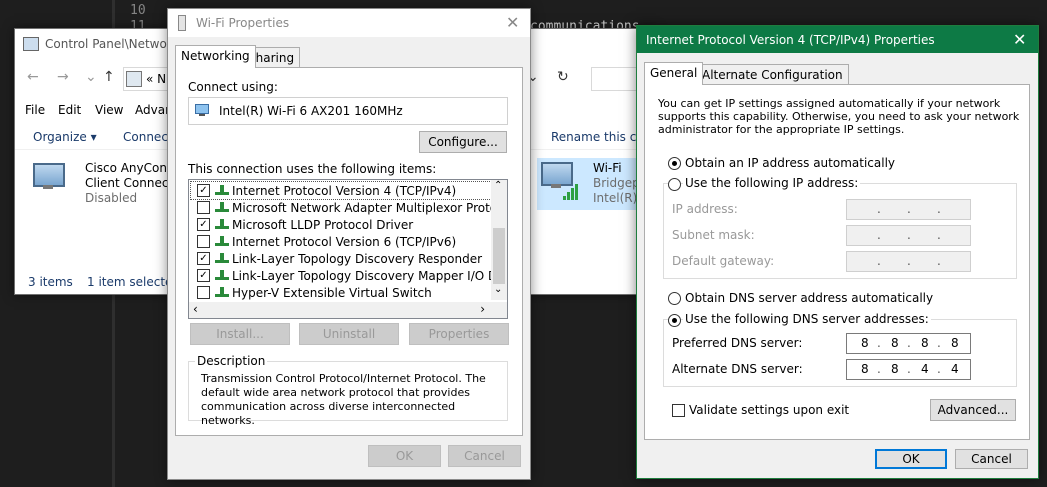  What do you see at coordinates (341, 258) in the screenshot?
I see `list-item: ✓ Link-Layer Topology Discovery Responder` at bounding box center [341, 258].